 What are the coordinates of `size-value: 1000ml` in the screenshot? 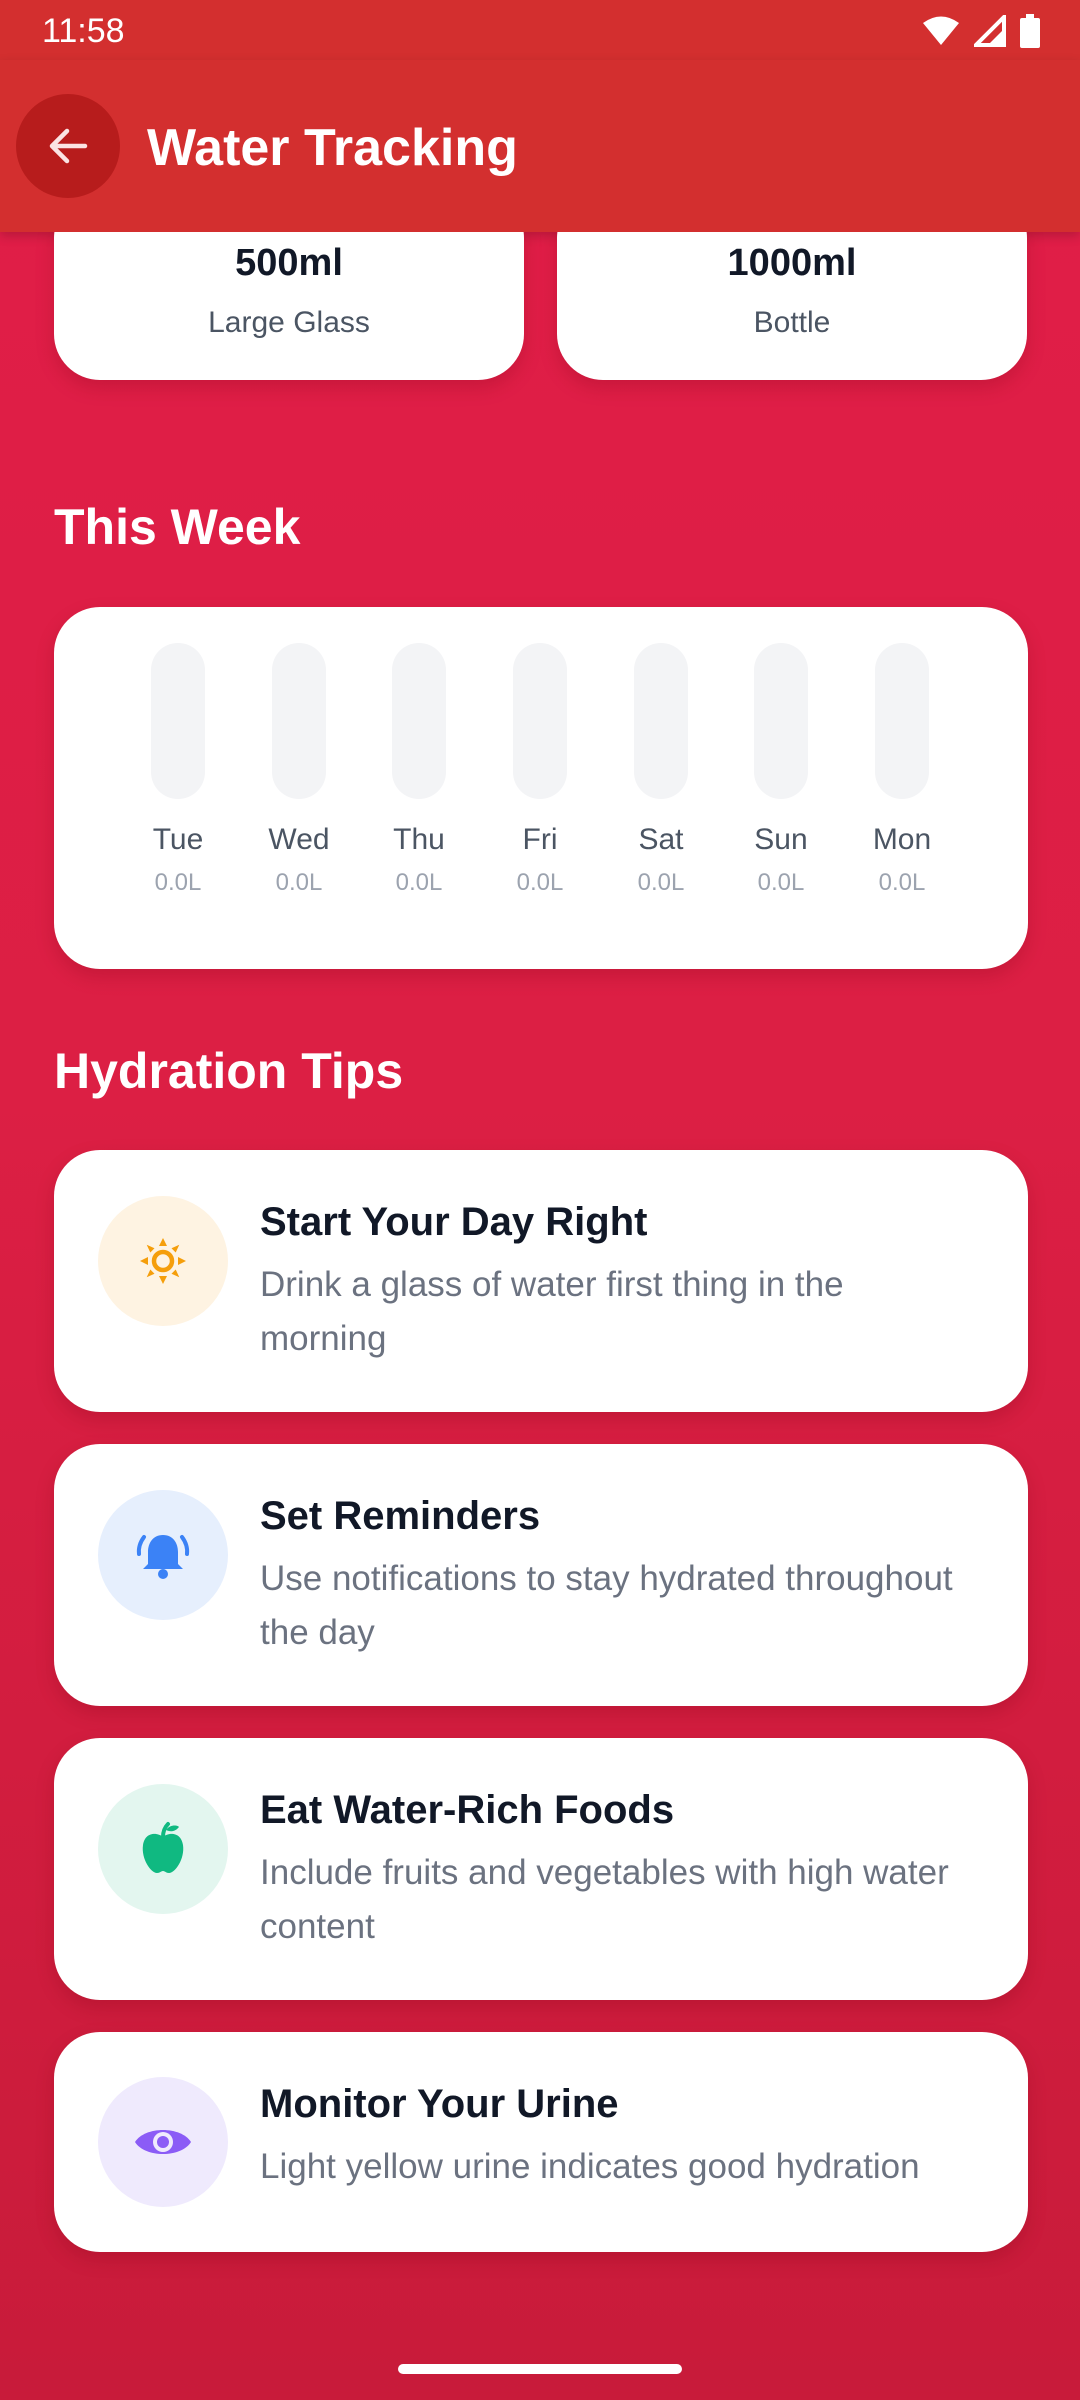 It's located at (792, 263).